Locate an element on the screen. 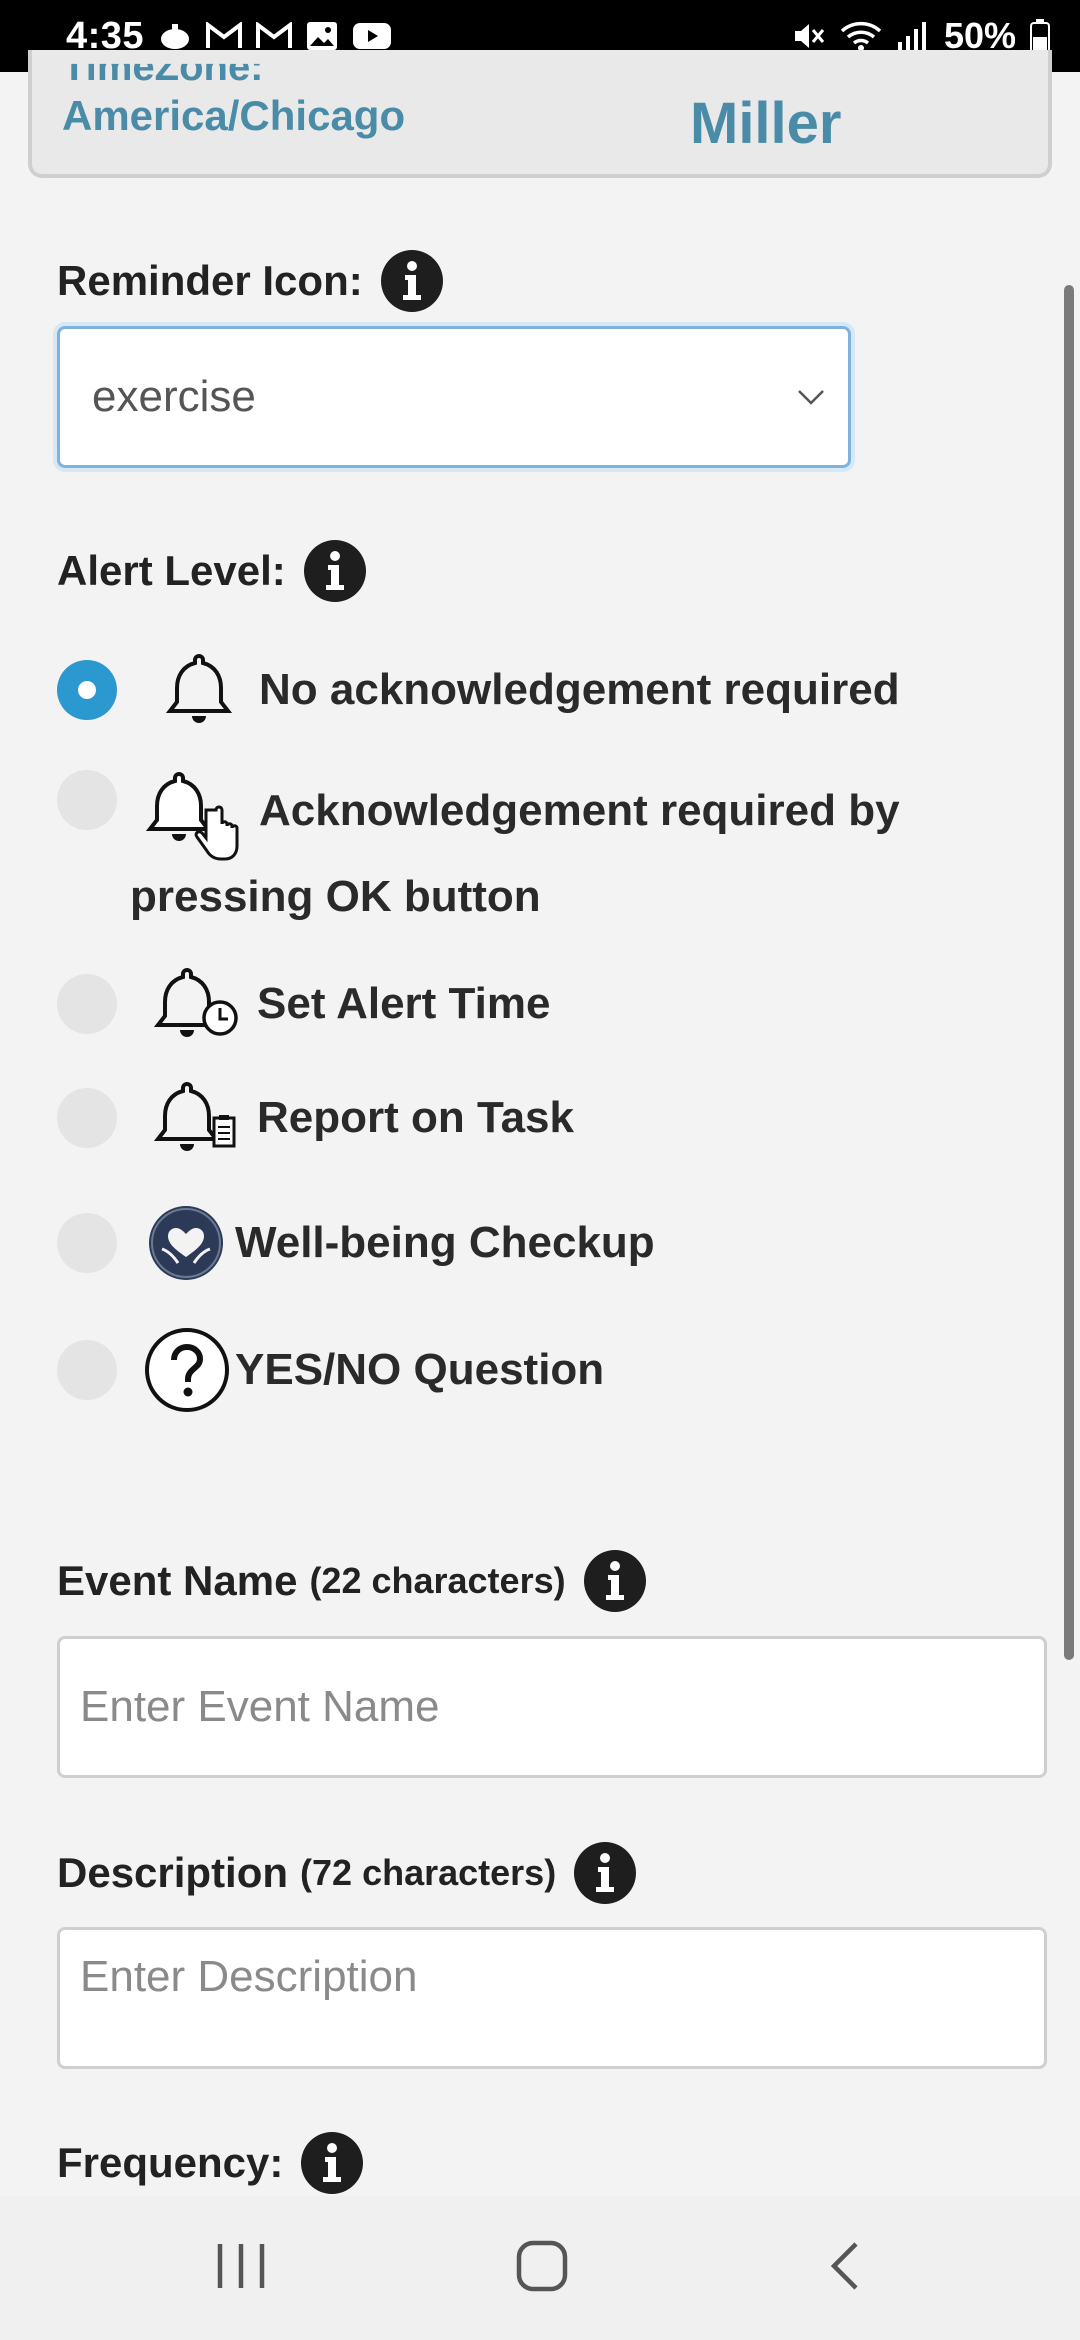 The height and width of the screenshot is (2340, 1080). system-nav-bar is located at coordinates (540, 2268).